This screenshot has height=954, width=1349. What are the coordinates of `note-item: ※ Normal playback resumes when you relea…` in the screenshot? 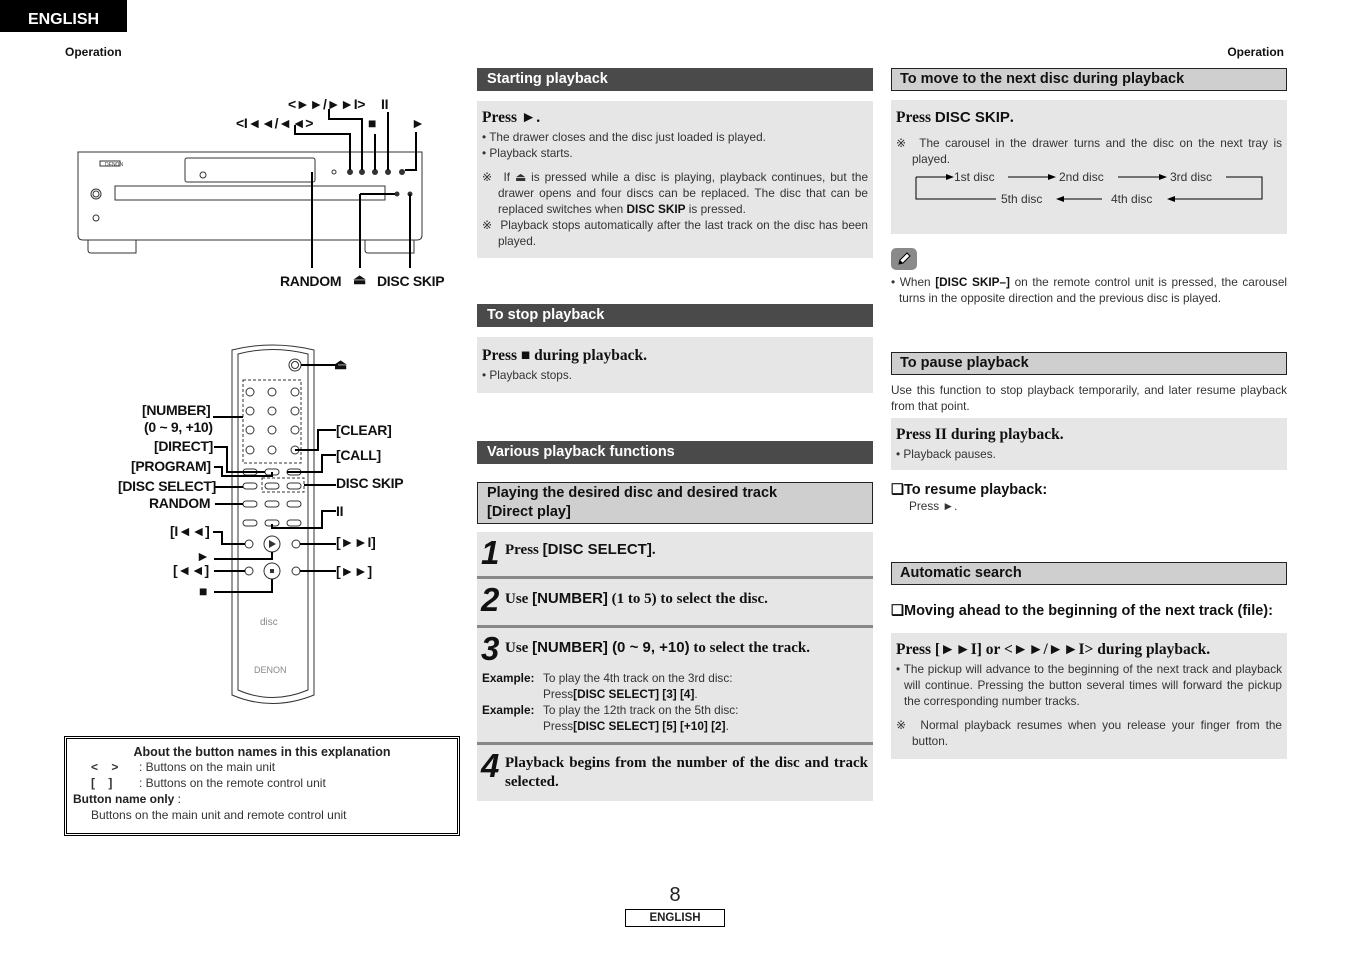 It's located at (1089, 733).